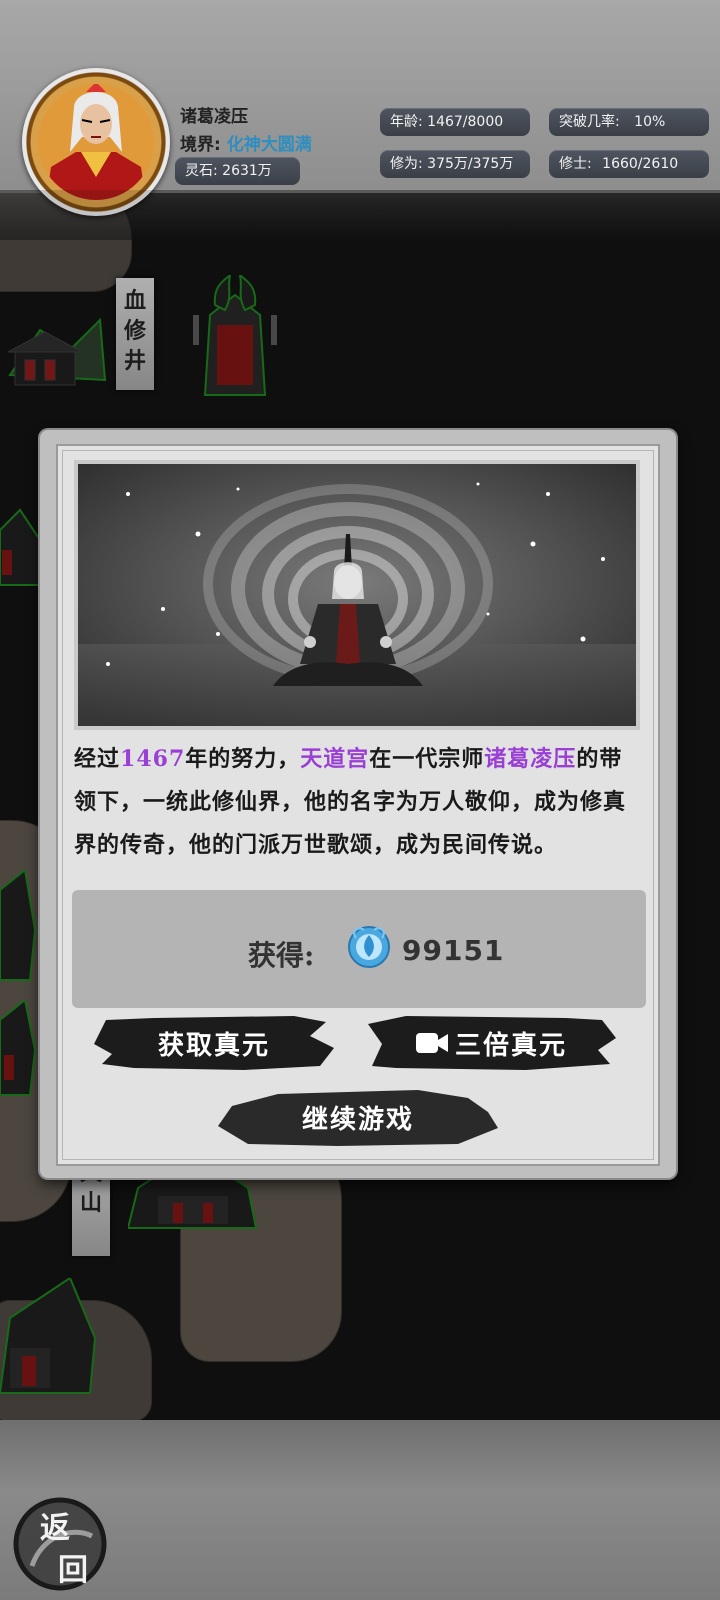 This screenshot has width=720, height=1600. Describe the element at coordinates (406, 164) in the screenshot. I see `cultivation-label: 修为:` at that location.